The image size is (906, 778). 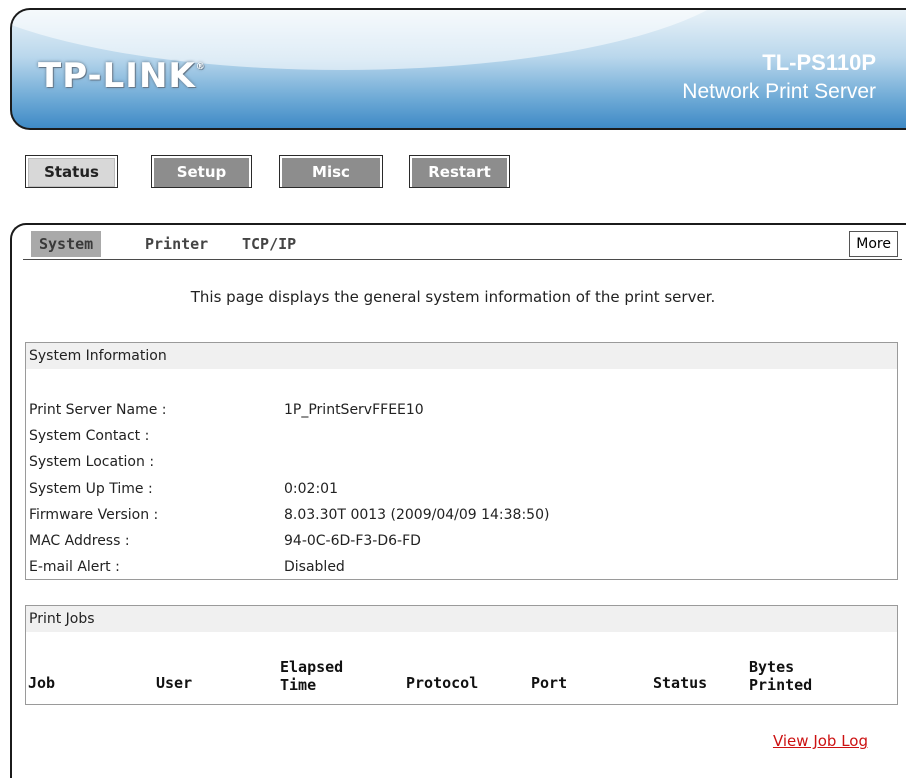 I want to click on tab-printer: Printer, so click(x=176, y=244).